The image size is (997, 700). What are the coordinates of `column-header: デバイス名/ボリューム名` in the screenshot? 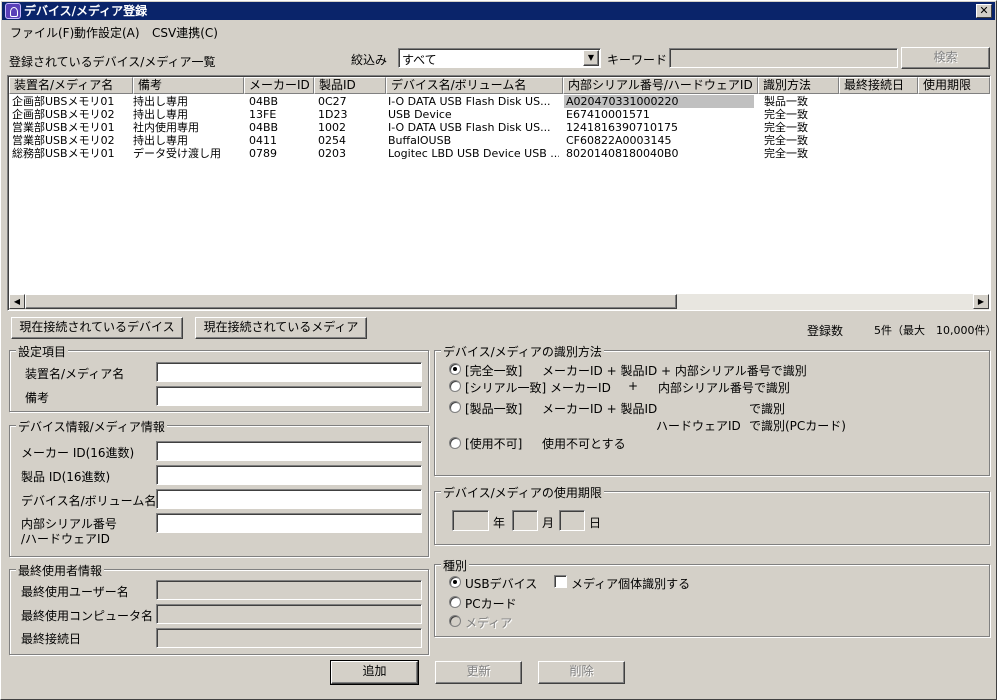 It's located at (474, 85).